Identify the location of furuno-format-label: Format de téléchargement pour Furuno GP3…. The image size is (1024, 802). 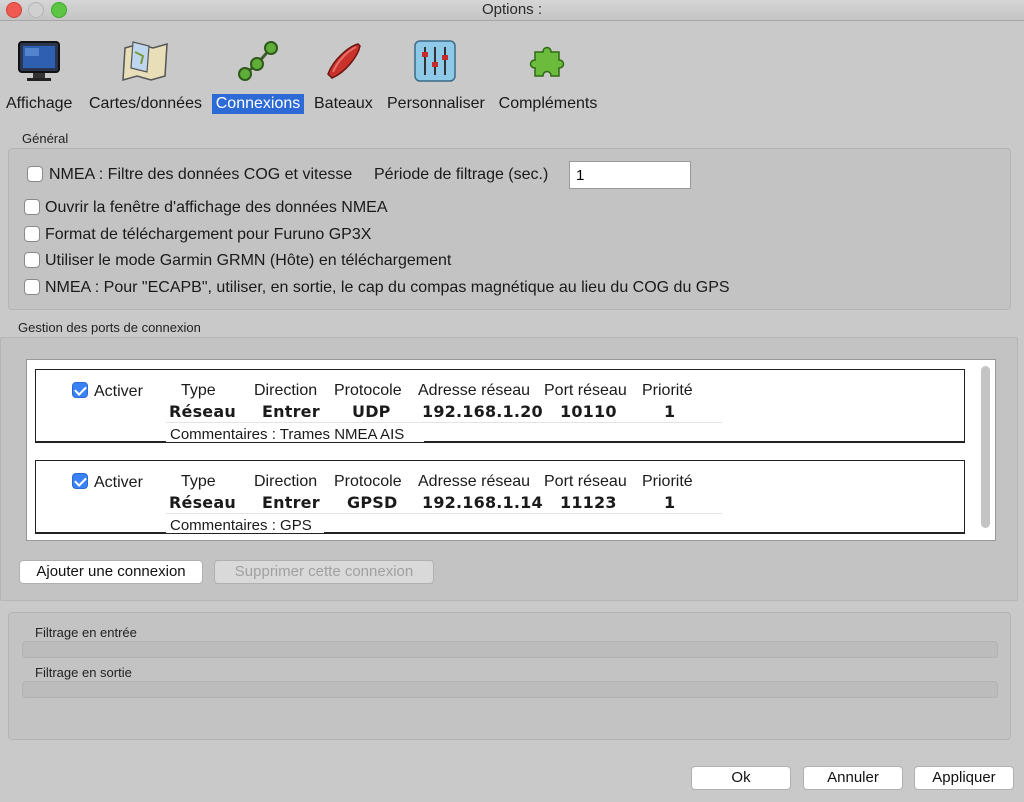
(208, 234).